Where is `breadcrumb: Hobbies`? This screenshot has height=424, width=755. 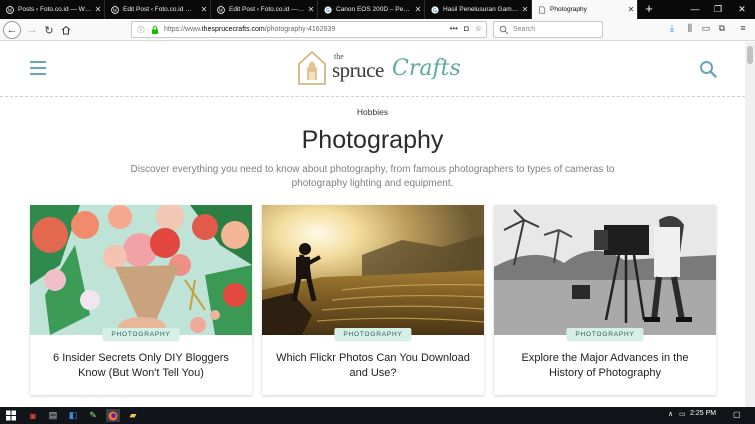
breadcrumb: Hobbies is located at coordinates (372, 112).